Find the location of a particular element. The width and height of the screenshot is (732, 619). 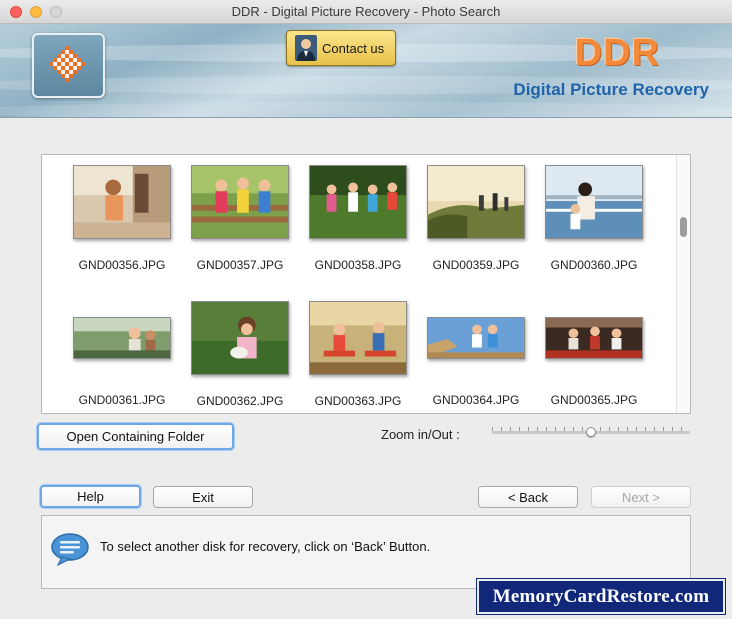

scrollbar-thumb is located at coordinates (683, 227).